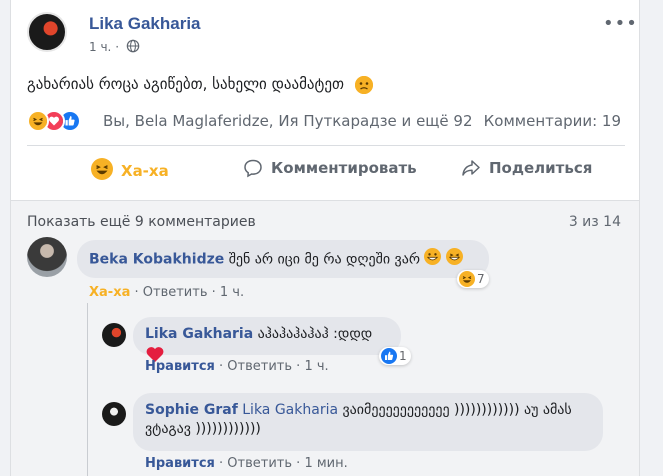 The width and height of the screenshot is (663, 476). Describe the element at coordinates (541, 168) in the screenshot. I see `share-action-label: Поделиться` at that location.